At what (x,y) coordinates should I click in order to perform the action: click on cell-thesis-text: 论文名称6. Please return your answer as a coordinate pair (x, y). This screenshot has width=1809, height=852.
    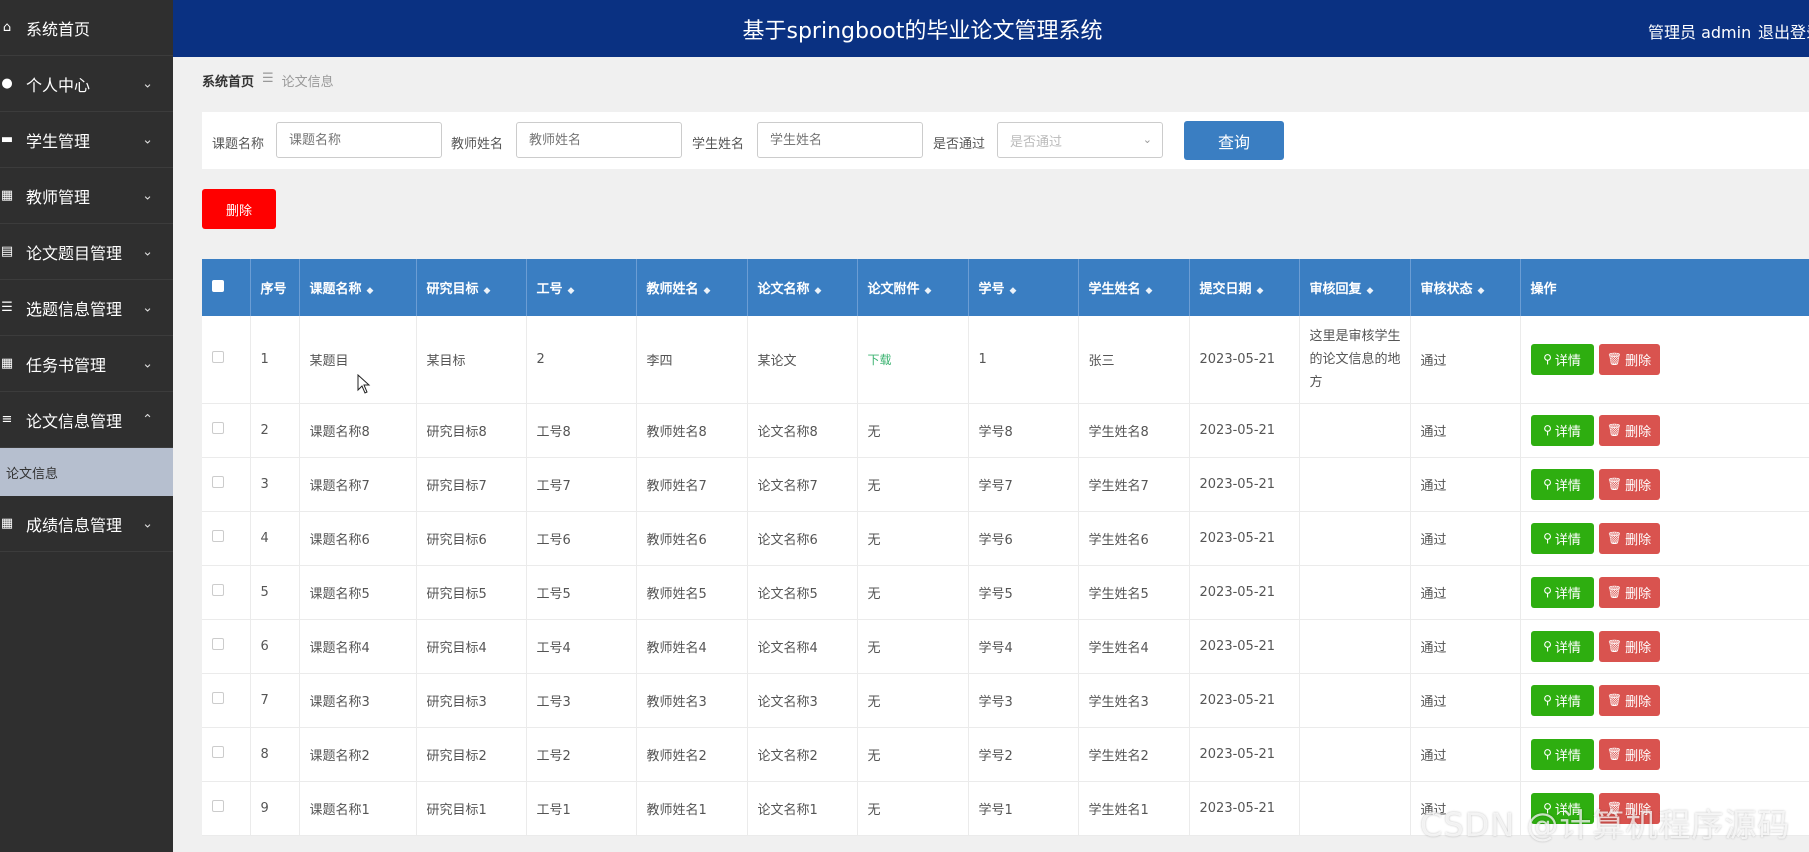
    Looking at the image, I should click on (787, 540).